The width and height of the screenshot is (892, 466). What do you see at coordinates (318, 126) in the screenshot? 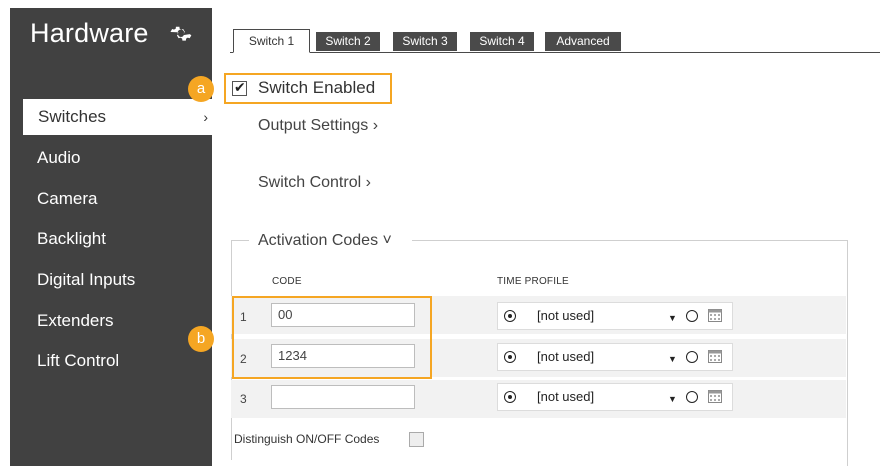
I see `output-settings-link: Output Settings ›` at bounding box center [318, 126].